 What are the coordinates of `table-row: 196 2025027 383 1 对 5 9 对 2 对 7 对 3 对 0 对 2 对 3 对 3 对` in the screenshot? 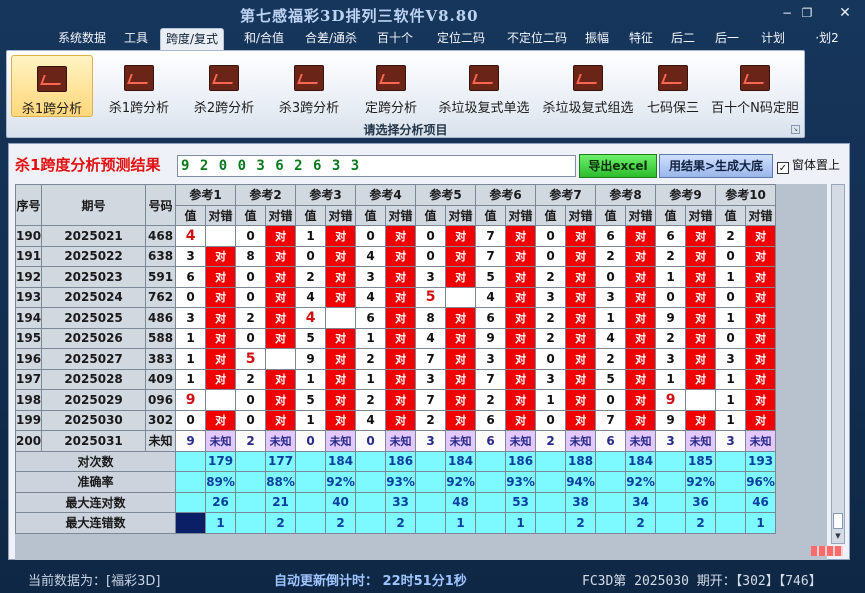 It's located at (396, 359).